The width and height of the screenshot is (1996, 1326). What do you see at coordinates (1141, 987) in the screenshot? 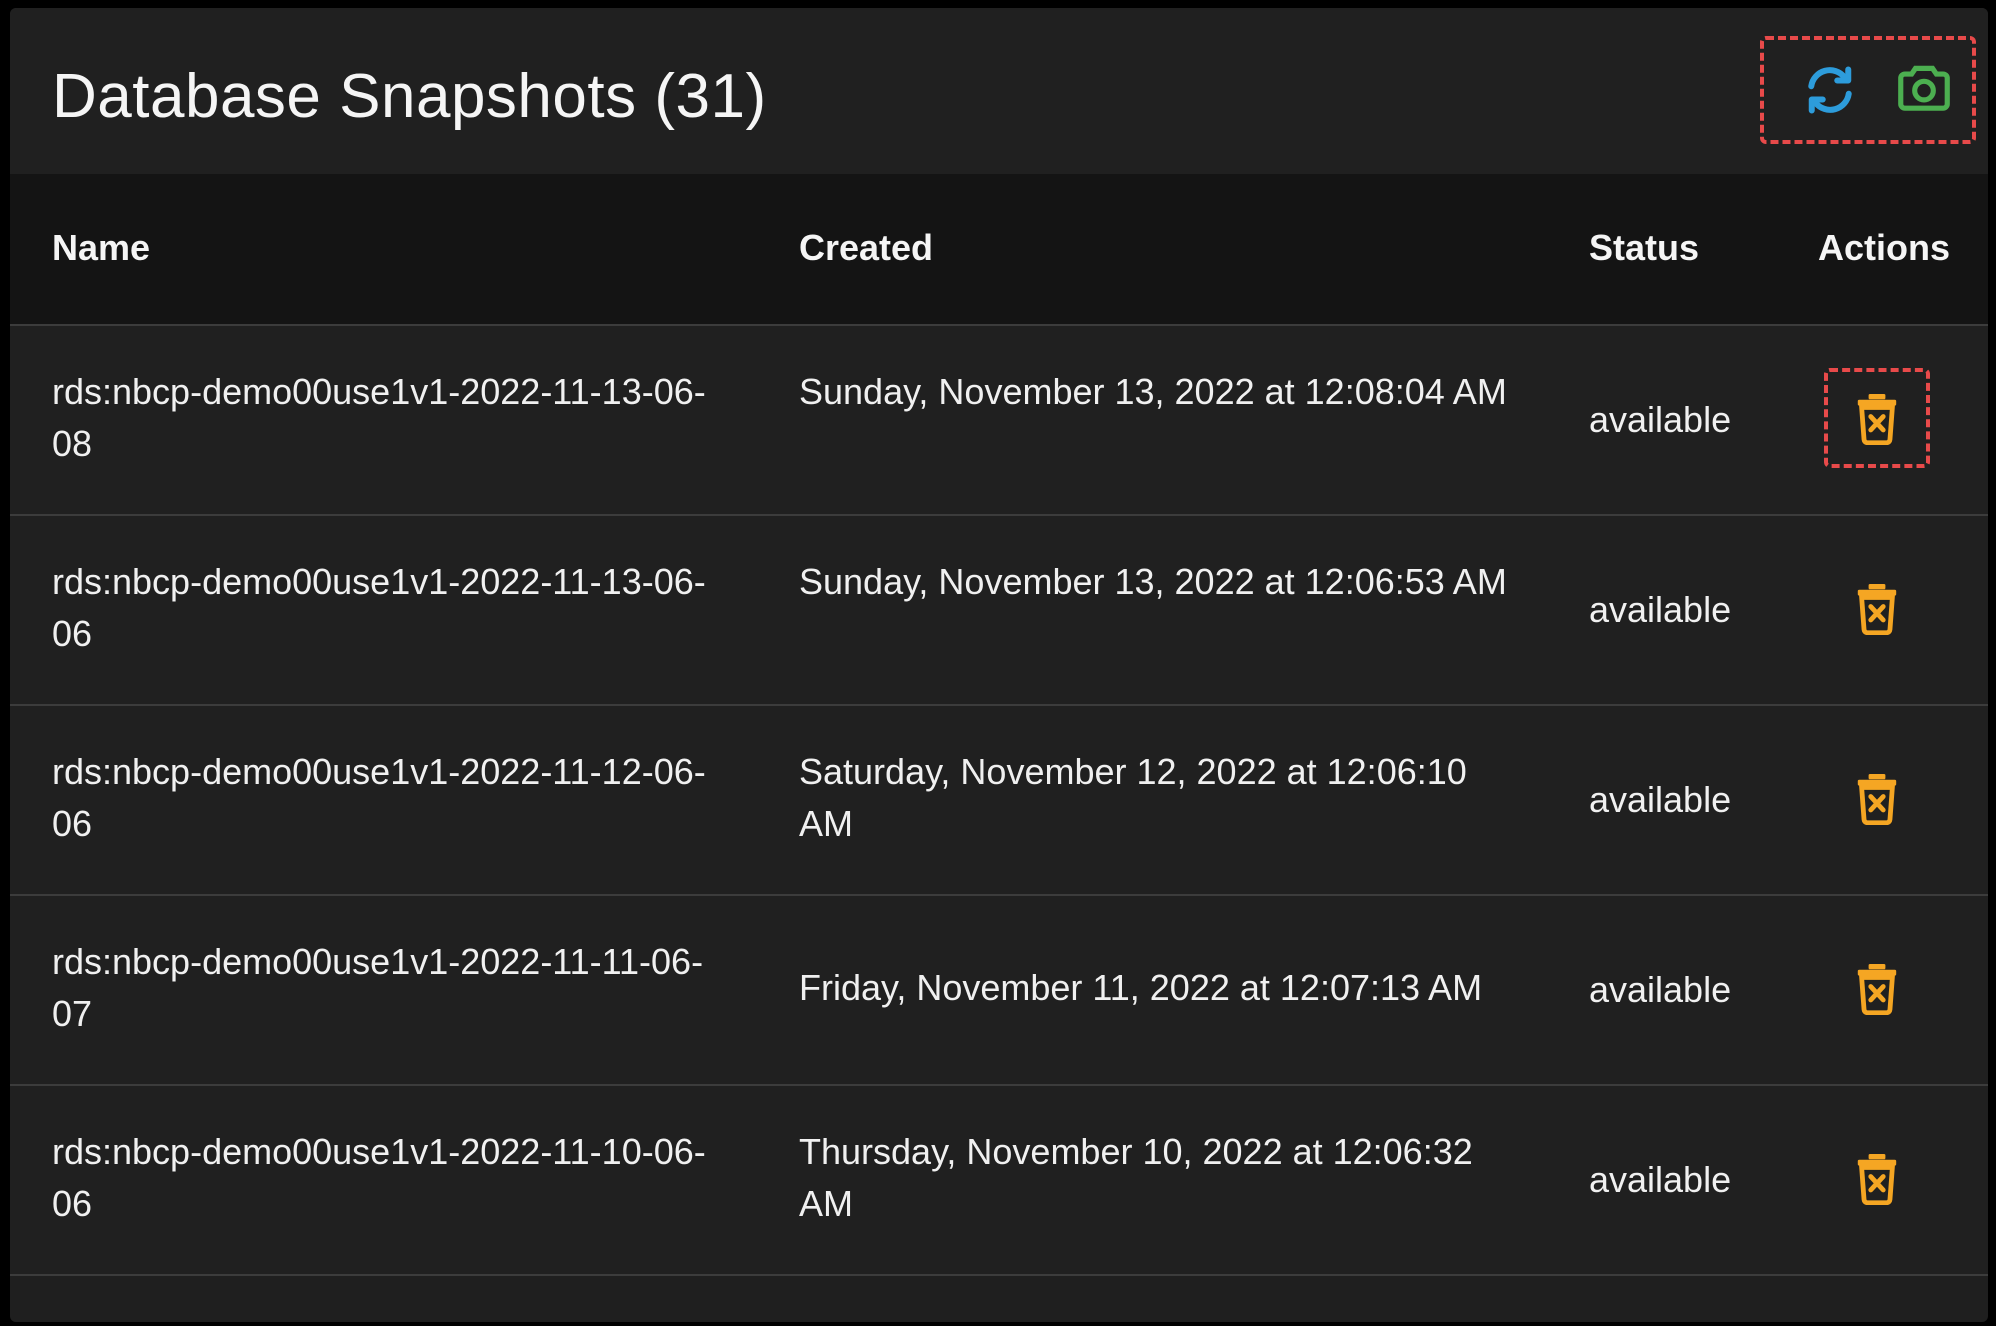
I see `snapshot-created: Friday, November 11, 2022 at 12:07:13 AM` at bounding box center [1141, 987].